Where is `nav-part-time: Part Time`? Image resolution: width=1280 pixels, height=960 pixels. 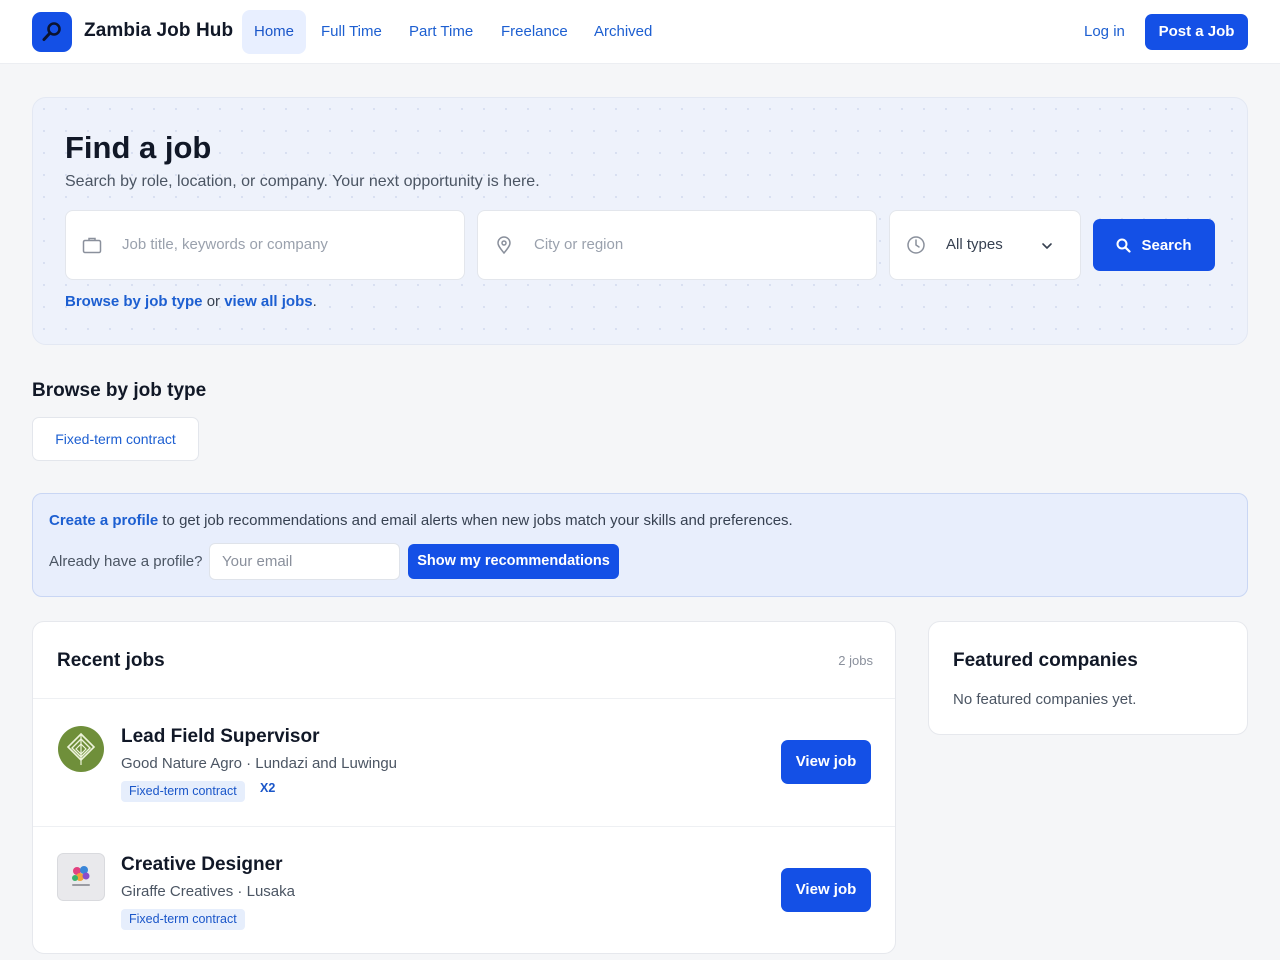 nav-part-time: Part Time is located at coordinates (441, 32).